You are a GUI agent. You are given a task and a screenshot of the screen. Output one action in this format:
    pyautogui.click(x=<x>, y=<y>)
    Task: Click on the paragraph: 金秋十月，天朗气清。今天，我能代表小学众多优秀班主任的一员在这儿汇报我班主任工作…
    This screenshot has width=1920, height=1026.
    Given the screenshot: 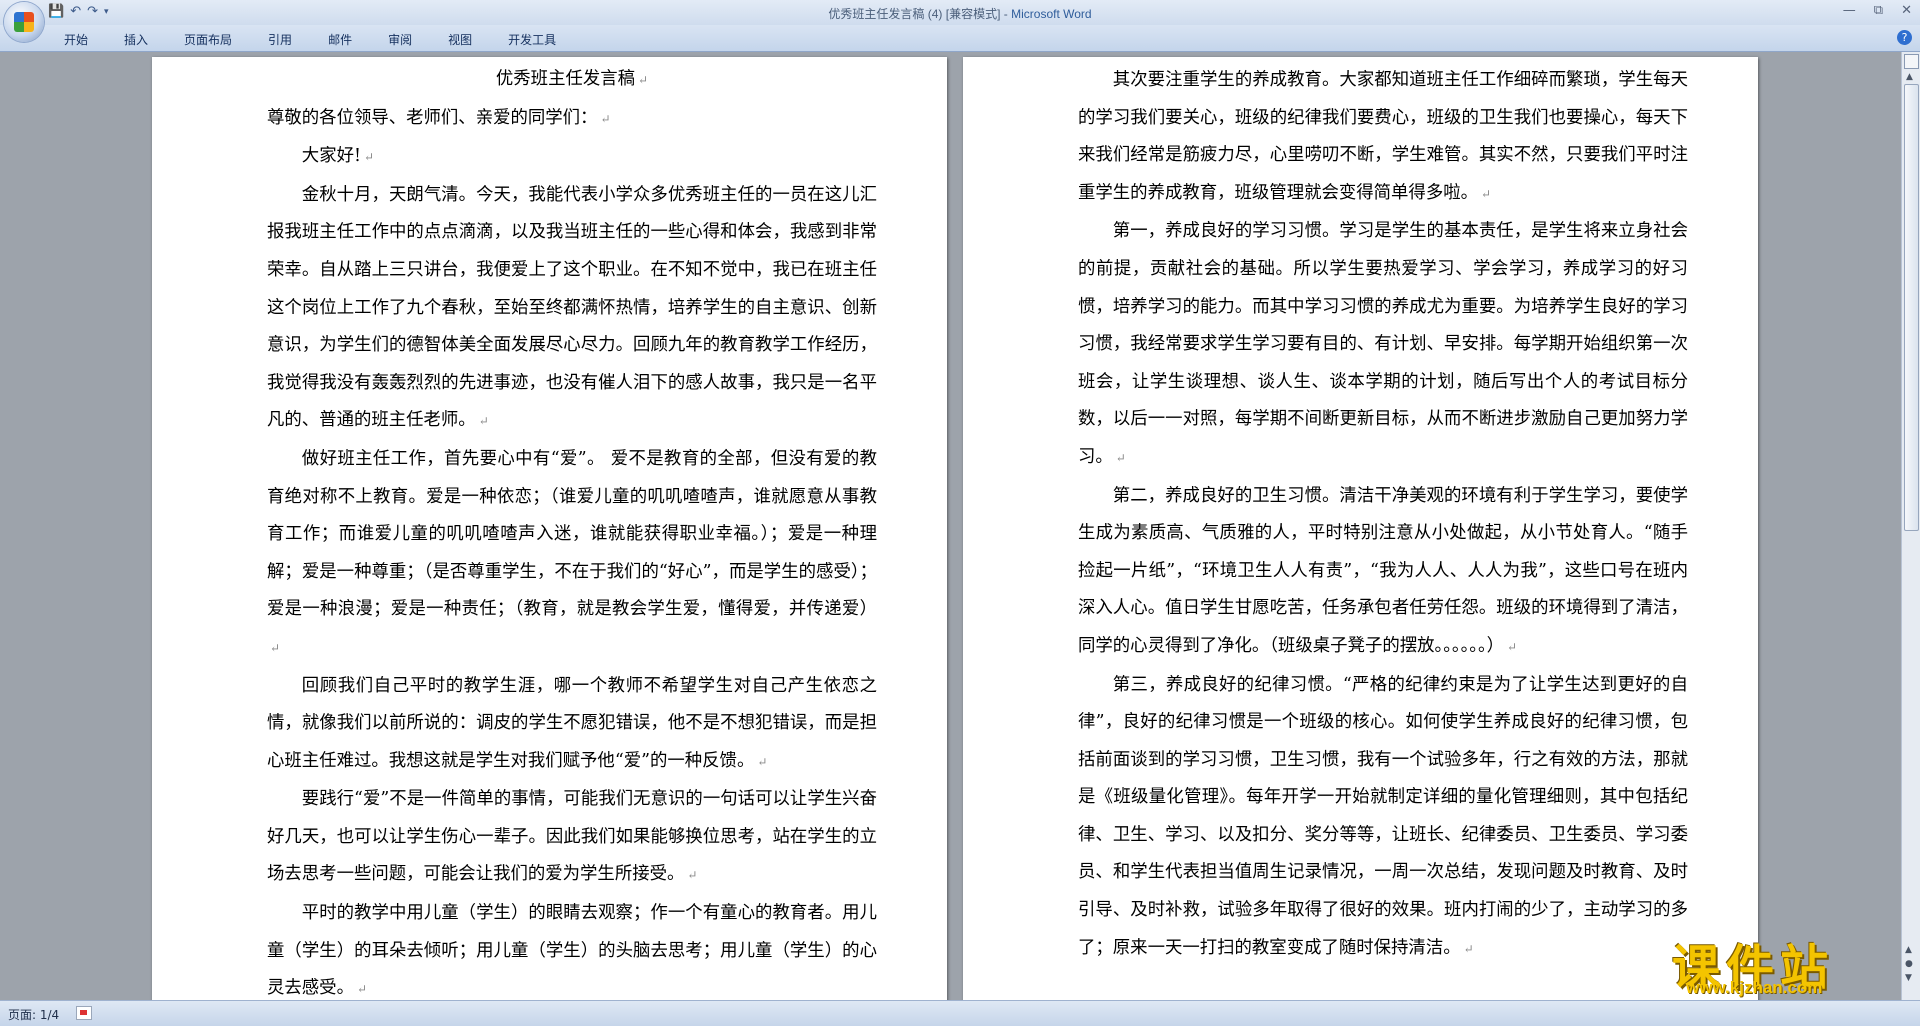 What is the action you would take?
    pyautogui.click(x=572, y=307)
    